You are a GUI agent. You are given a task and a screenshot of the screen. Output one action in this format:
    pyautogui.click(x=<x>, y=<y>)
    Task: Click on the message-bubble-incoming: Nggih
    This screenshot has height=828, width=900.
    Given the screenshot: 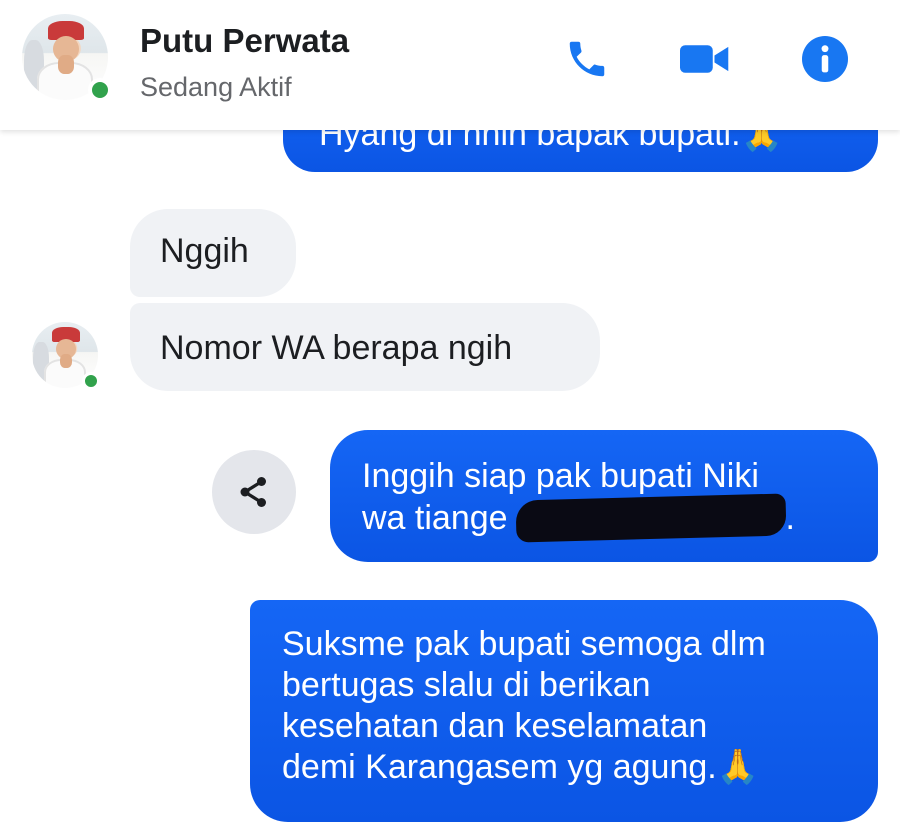 What is the action you would take?
    pyautogui.click(x=213, y=253)
    